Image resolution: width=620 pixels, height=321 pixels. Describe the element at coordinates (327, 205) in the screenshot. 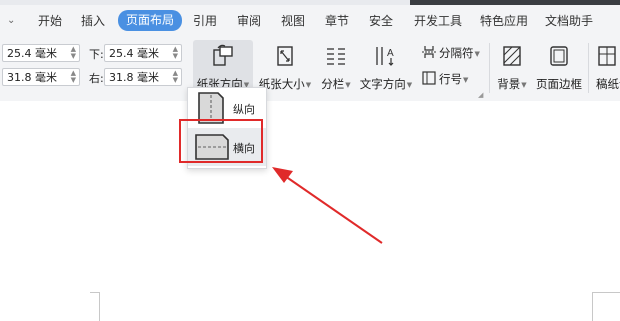

I see `annotation-arrow-icon` at that location.